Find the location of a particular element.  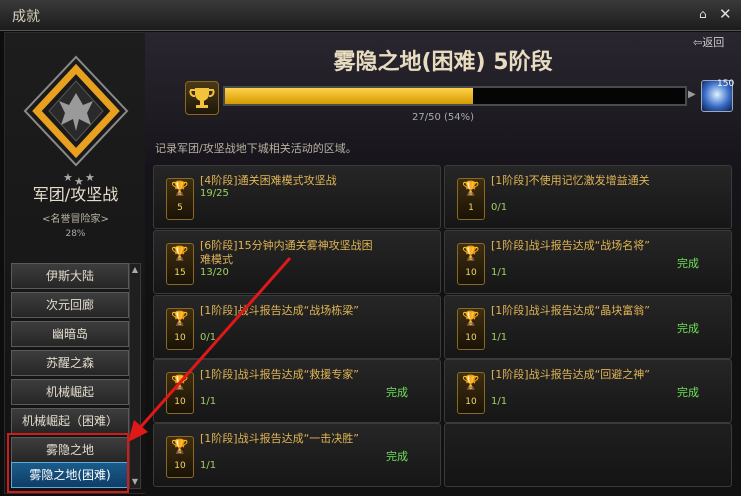

stage-title: 雾隐之地(困难) 5阶段 is located at coordinates (443, 62).